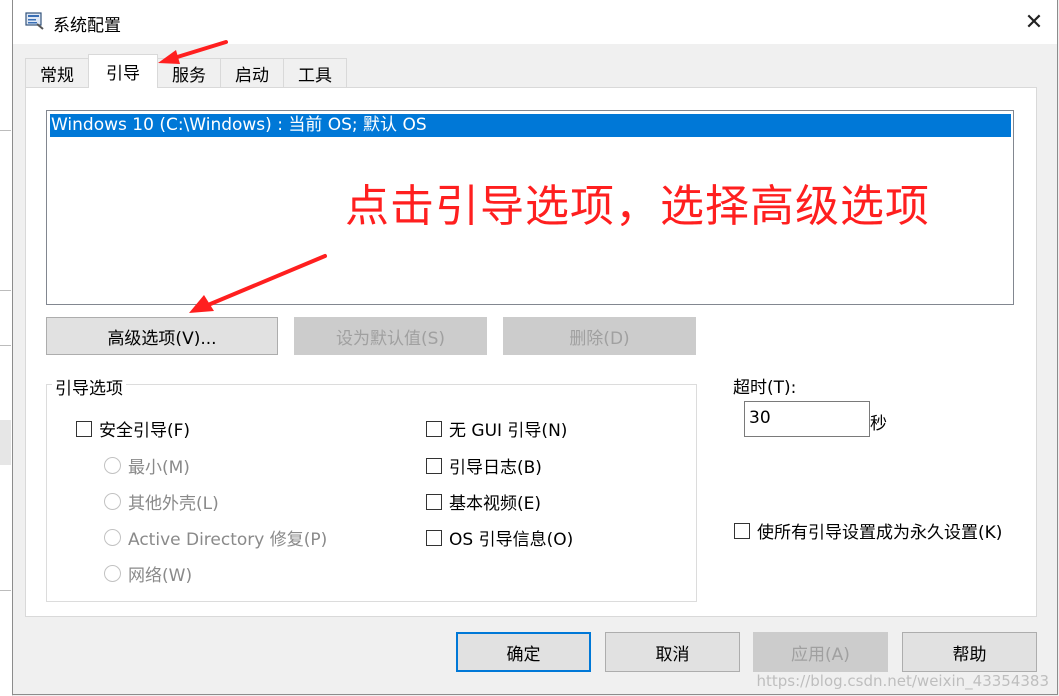 This screenshot has height=696, width=1059. Describe the element at coordinates (820, 652) in the screenshot. I see `apply-button: 应用(A)` at that location.